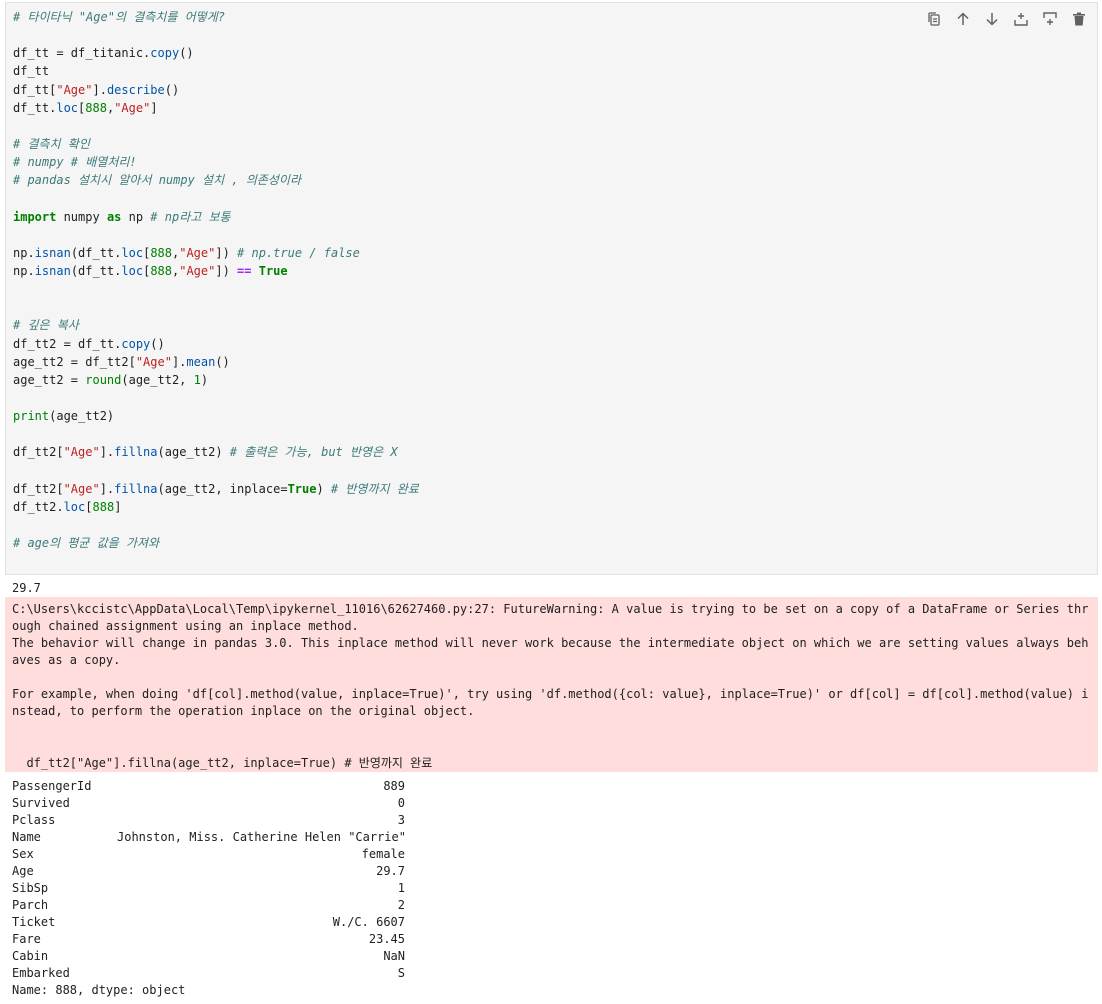 Image resolution: width=1102 pixels, height=1004 pixels. What do you see at coordinates (208, 956) in the screenshot?
I see `series-row: Cabin NaN` at bounding box center [208, 956].